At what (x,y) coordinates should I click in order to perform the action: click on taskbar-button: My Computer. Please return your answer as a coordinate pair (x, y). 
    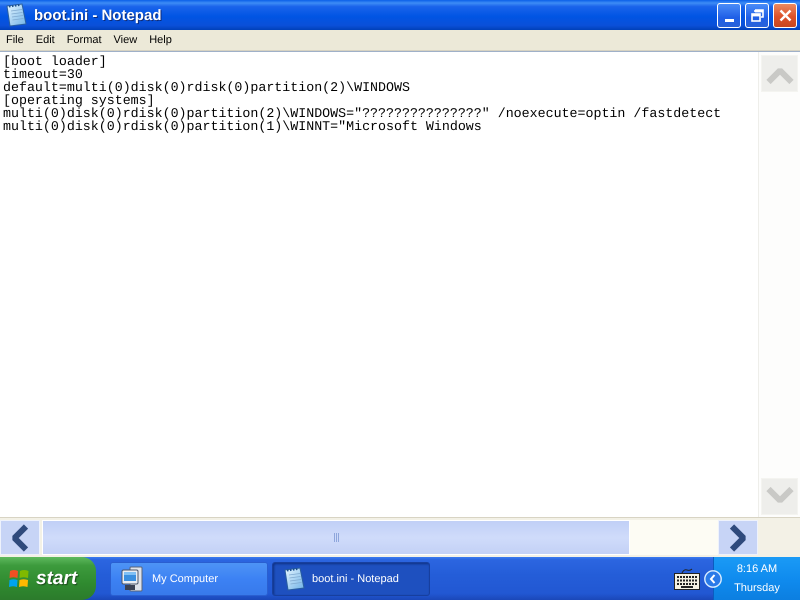
    Looking at the image, I should click on (189, 579).